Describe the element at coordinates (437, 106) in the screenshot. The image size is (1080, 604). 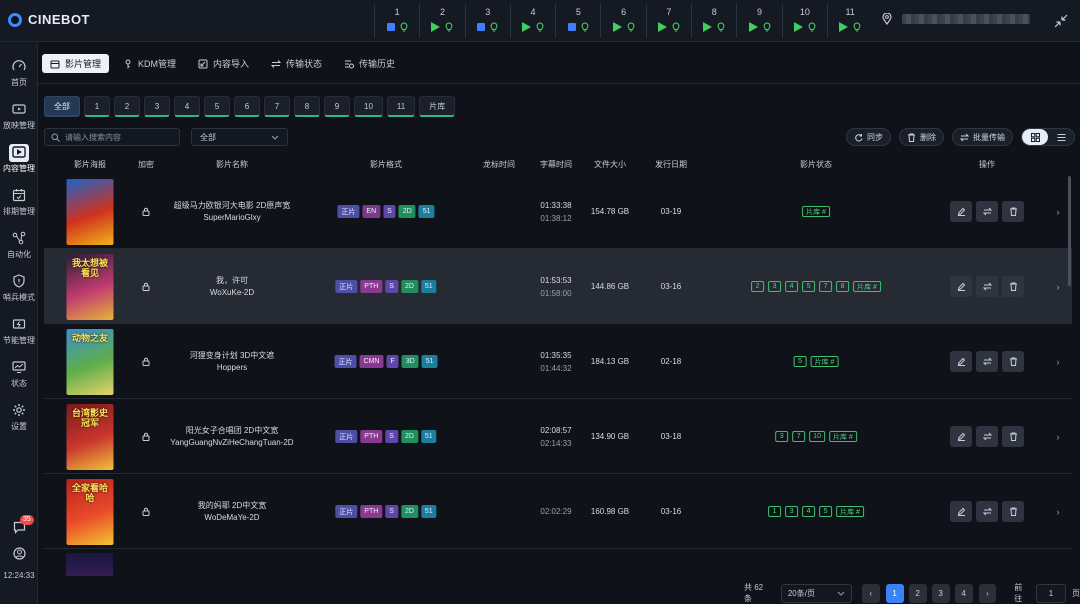
I see `filter-button: 片库` at that location.